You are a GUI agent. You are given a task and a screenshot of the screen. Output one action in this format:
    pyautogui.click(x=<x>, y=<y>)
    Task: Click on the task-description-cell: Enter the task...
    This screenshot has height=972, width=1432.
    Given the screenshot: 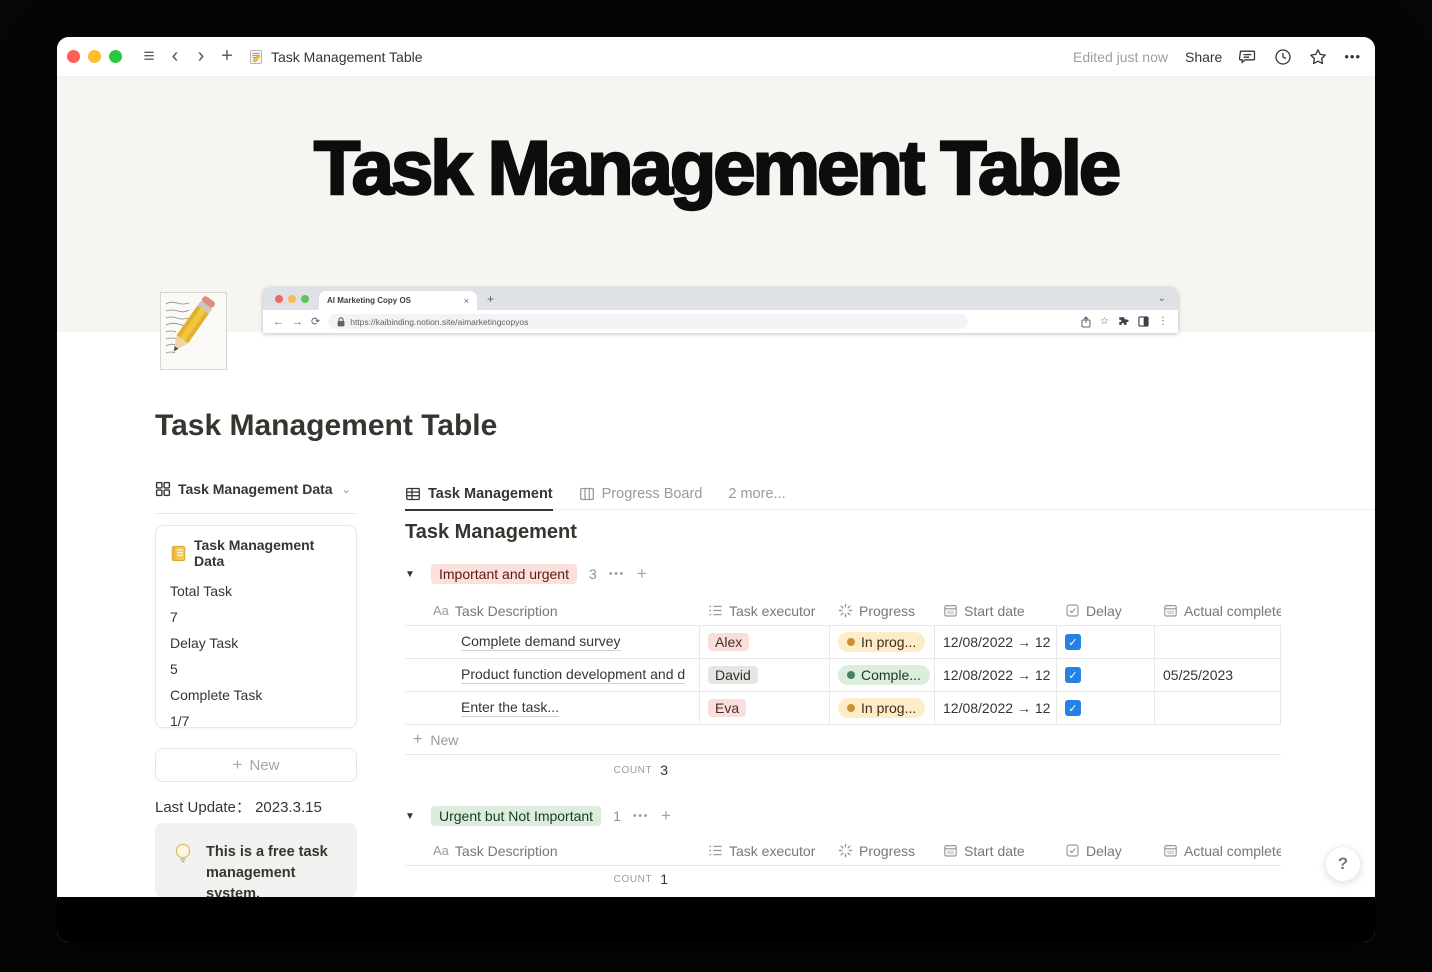 What is the action you would take?
    pyautogui.click(x=552, y=708)
    